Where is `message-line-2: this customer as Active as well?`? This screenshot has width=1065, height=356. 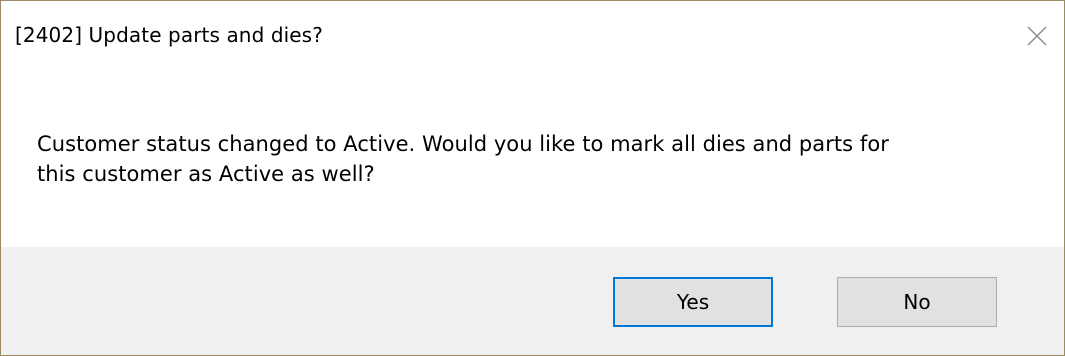 message-line-2: this customer as Active as well? is located at coordinates (206, 174).